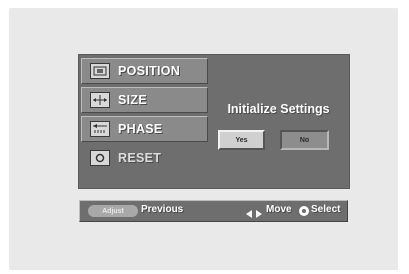 The width and height of the screenshot is (409, 274). I want to click on position-icon, so click(100, 71).